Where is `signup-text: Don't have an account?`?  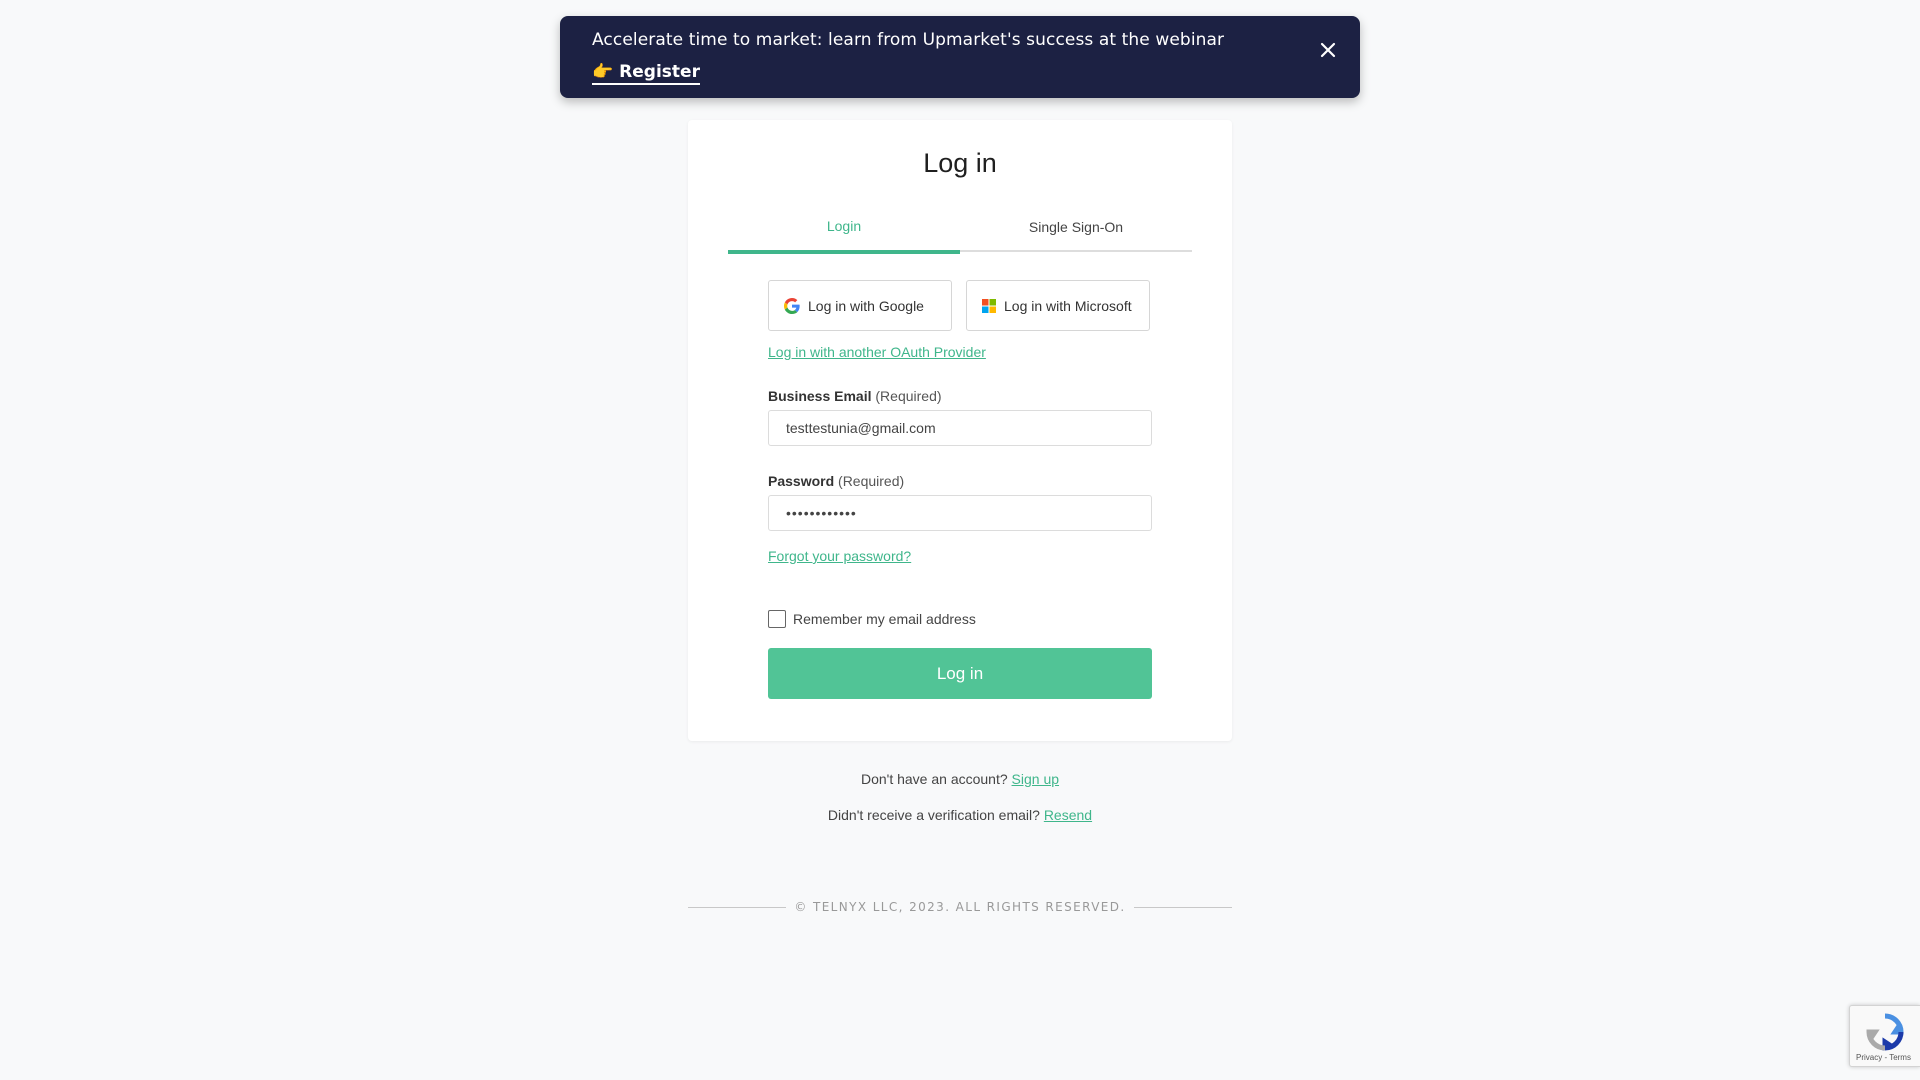
signup-text: Don't have an account? is located at coordinates (934, 779).